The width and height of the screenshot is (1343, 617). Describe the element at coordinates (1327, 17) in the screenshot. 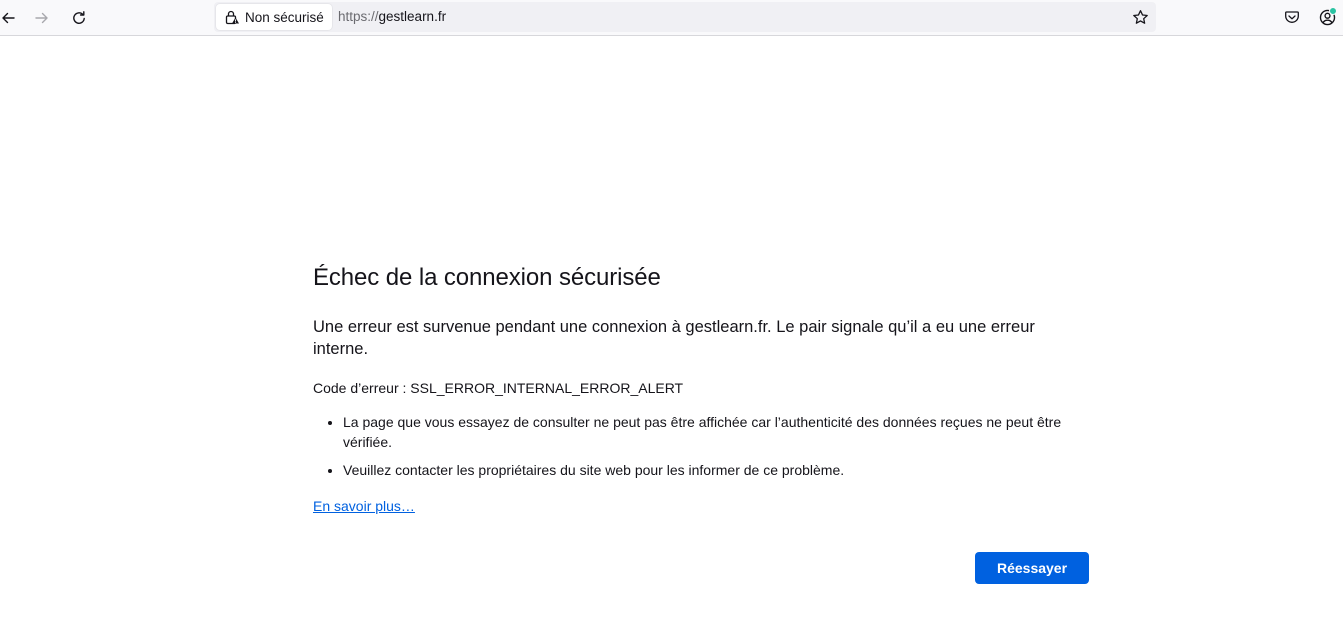

I see `account-button` at that location.